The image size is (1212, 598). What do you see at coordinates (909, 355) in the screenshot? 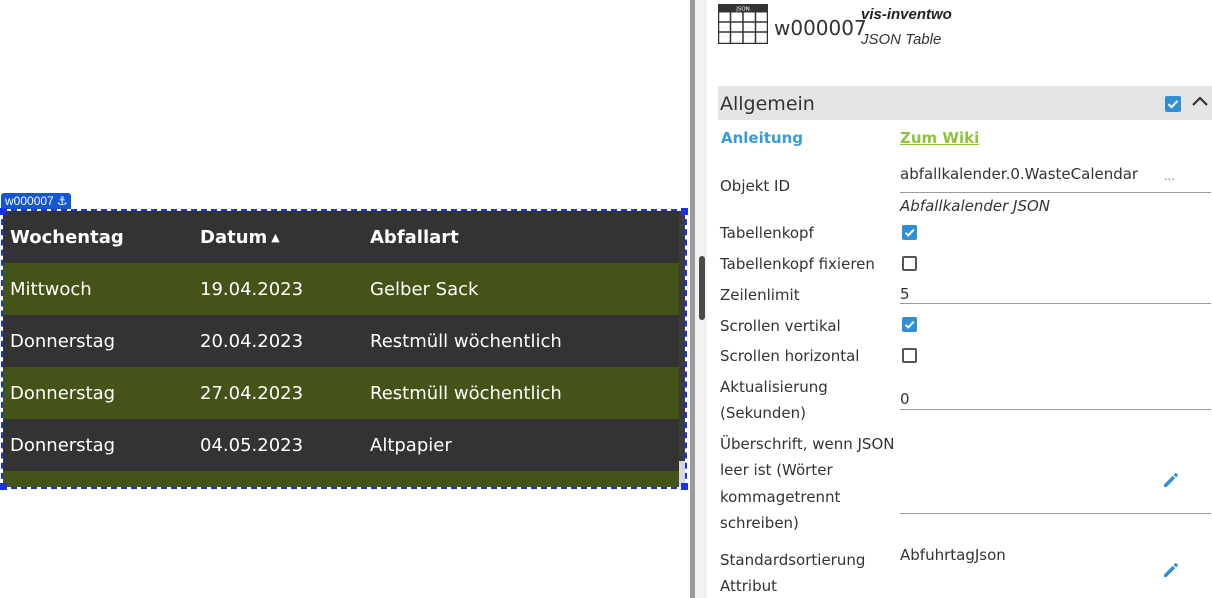
I see `scrollen-horizontal-checkbox` at bounding box center [909, 355].